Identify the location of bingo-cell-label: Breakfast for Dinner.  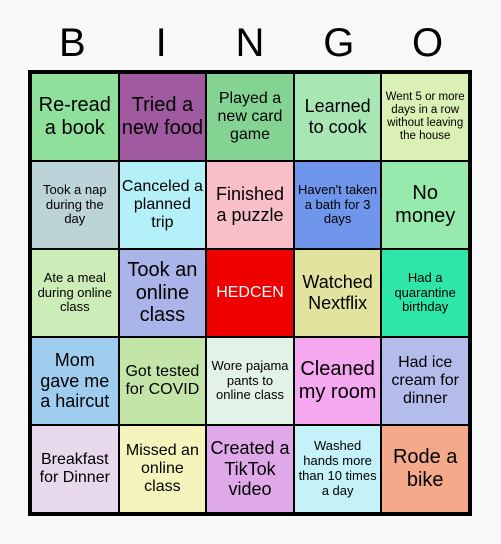
(74, 468).